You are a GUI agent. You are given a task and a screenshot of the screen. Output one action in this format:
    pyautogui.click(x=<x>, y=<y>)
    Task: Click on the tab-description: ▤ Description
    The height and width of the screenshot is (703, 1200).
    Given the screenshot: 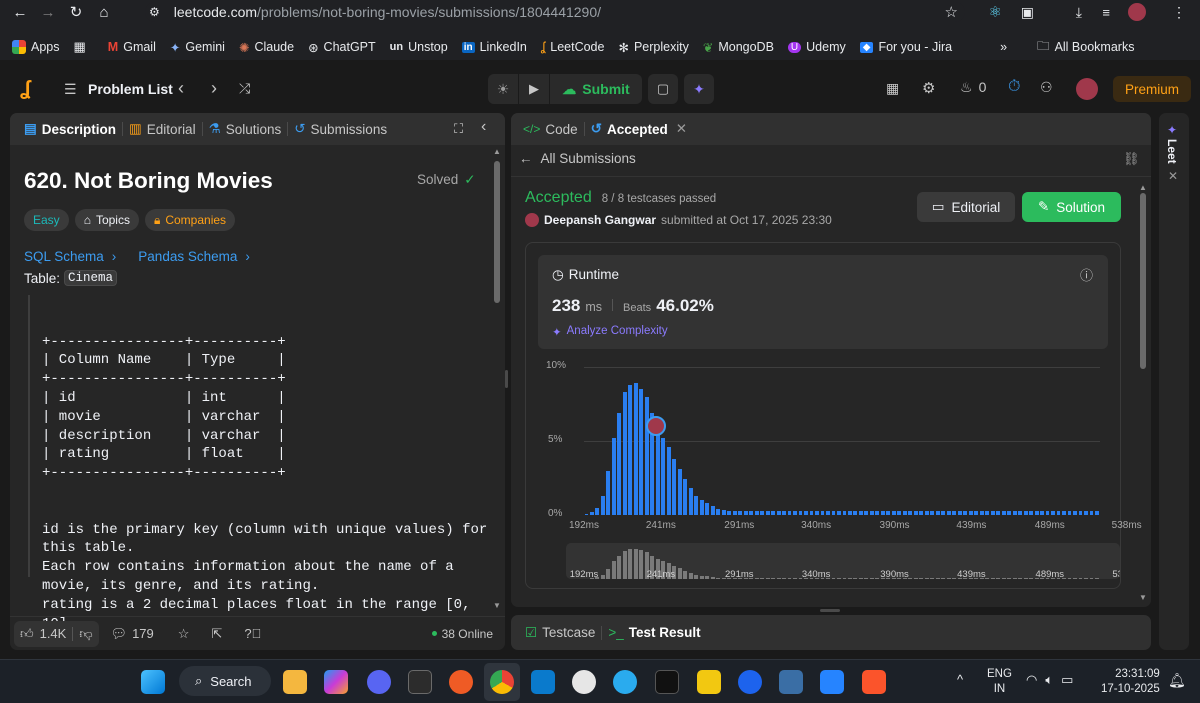 What is the action you would take?
    pyautogui.click(x=70, y=129)
    